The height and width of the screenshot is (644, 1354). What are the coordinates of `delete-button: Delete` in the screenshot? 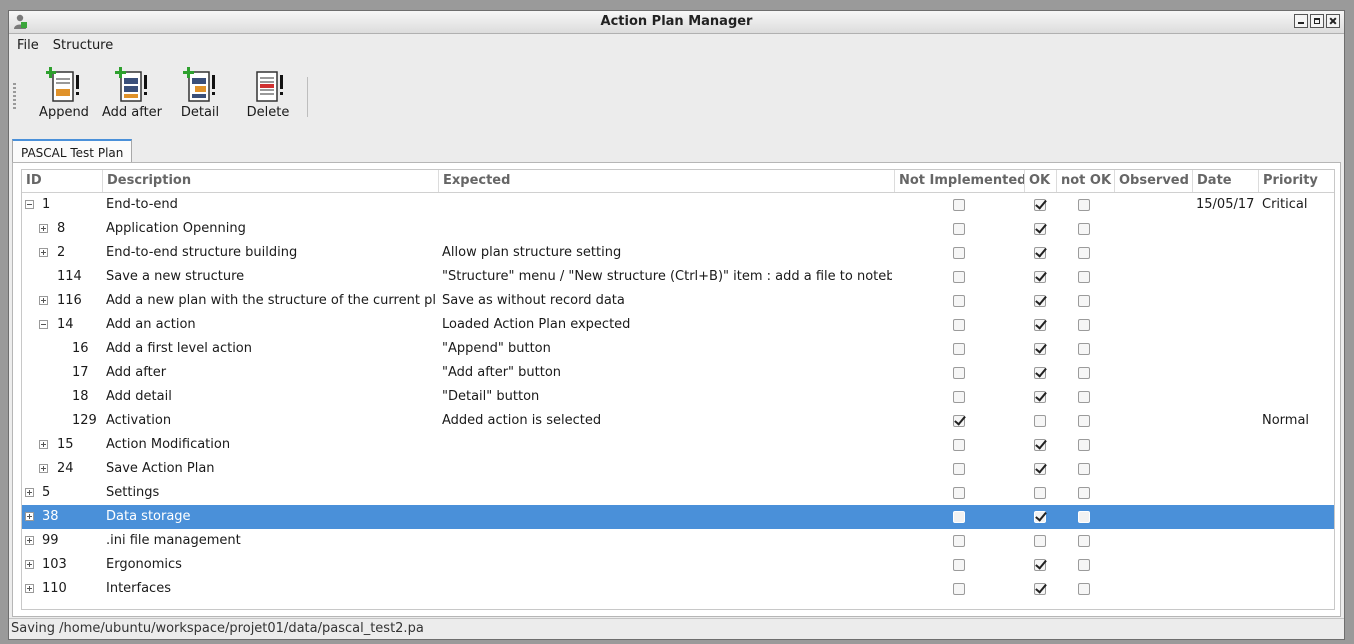 It's located at (268, 99).